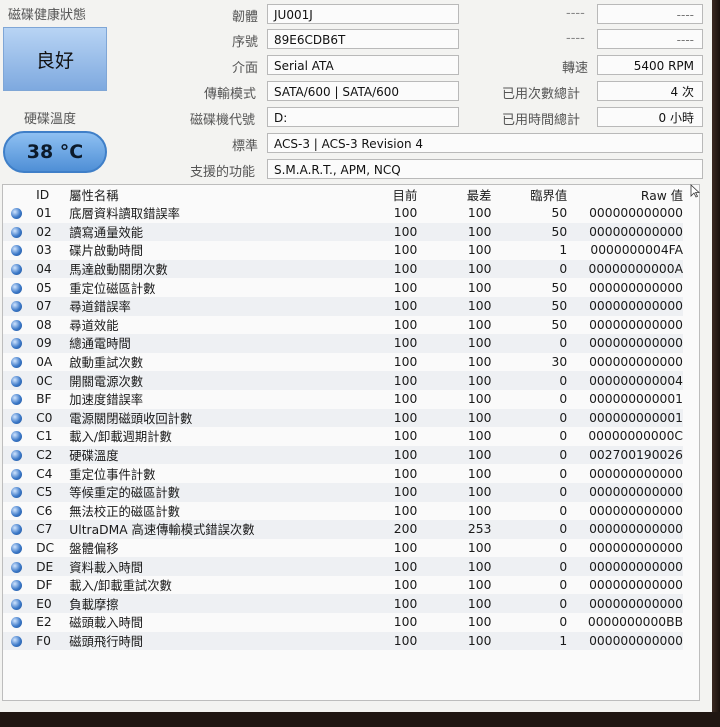  I want to click on raw-value-cell: 000000000004, so click(625, 380).